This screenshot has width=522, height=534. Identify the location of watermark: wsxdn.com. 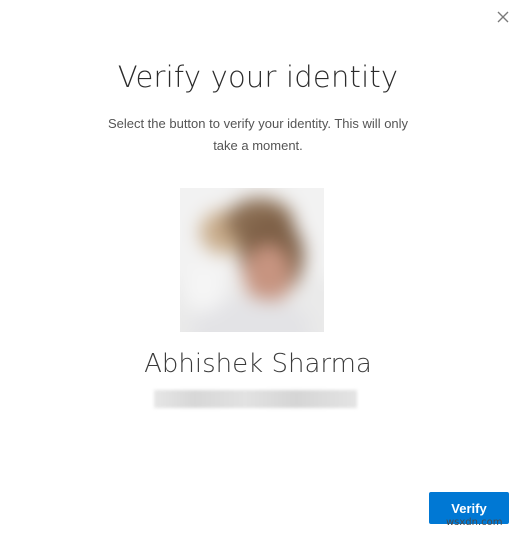
(474, 522).